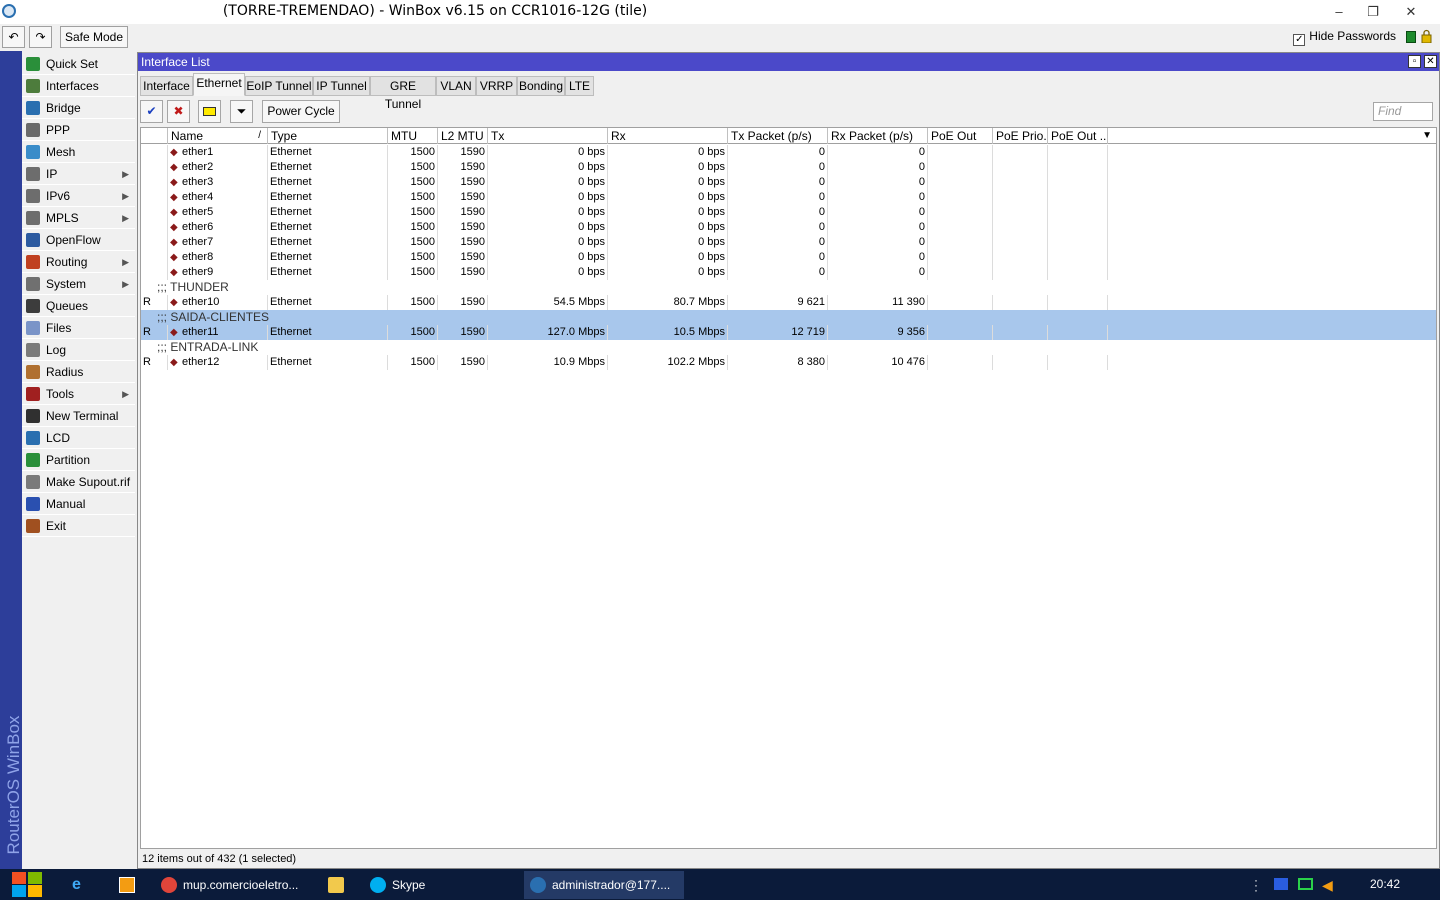  I want to click on start-button, so click(27, 884).